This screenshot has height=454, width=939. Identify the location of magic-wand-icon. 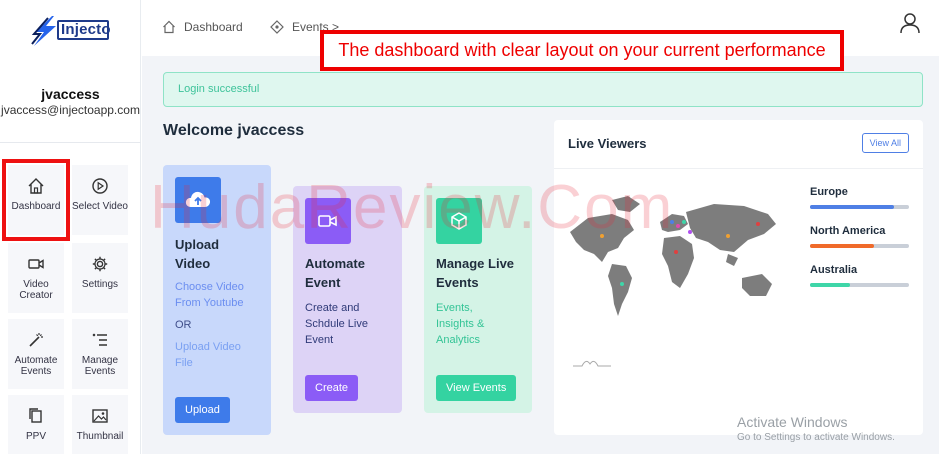
(36, 340).